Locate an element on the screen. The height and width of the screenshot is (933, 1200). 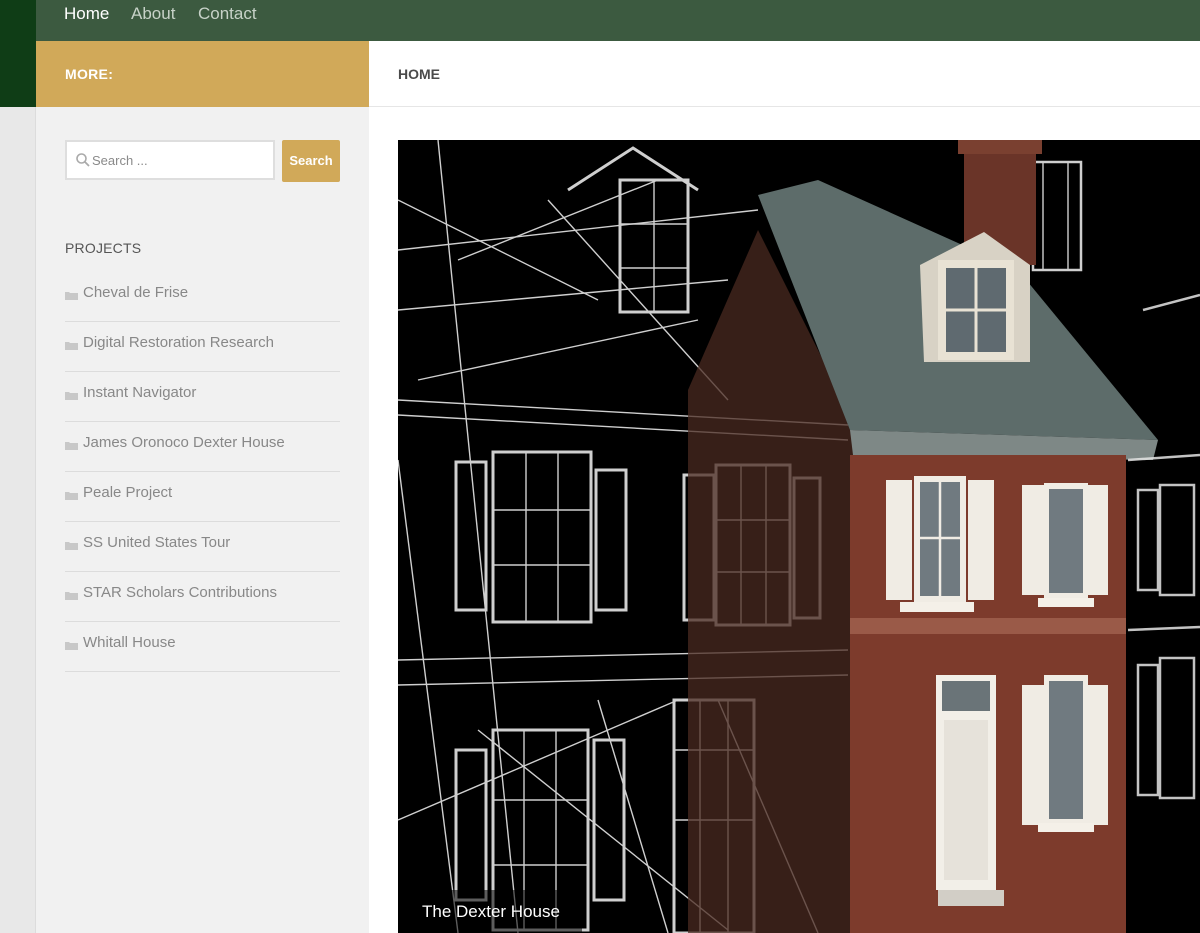
list-item: SS United States Tour is located at coordinates (202, 547).